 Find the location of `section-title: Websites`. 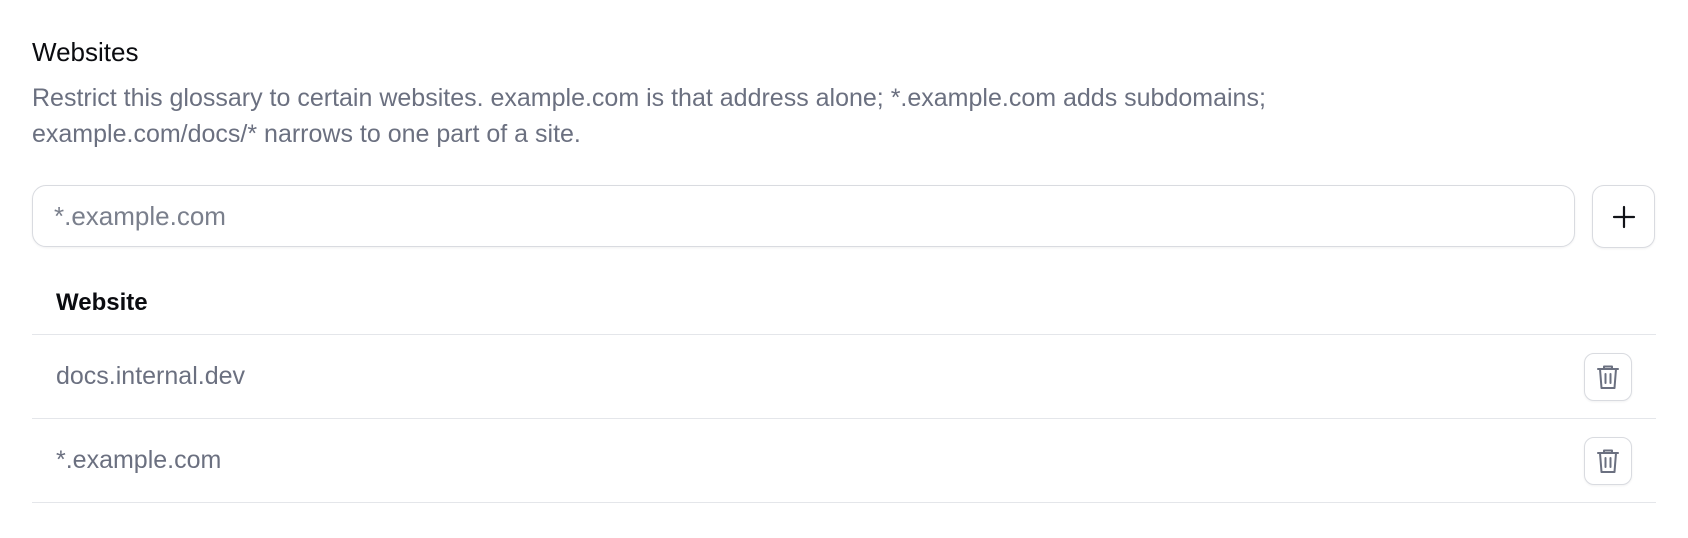

section-title: Websites is located at coordinates (85, 52).